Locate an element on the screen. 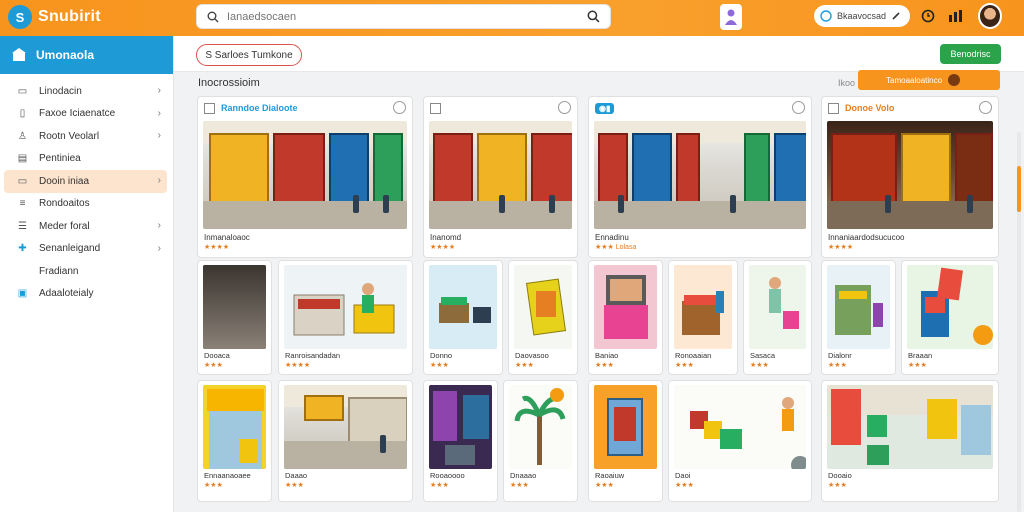 Image resolution: width=1024 pixels, height=512 pixels. product-card: Baniao ★★★ is located at coordinates (625, 317).